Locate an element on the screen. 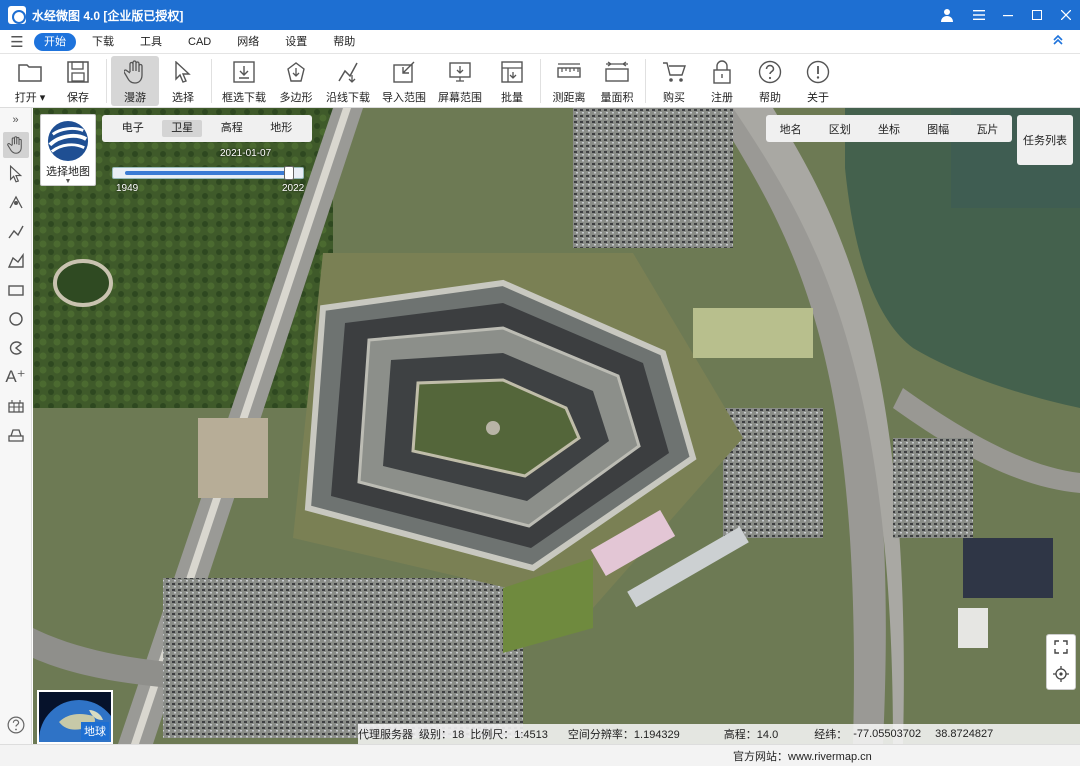  map-type-tabs: 电子 卫星 高程 地形 is located at coordinates (207, 128).